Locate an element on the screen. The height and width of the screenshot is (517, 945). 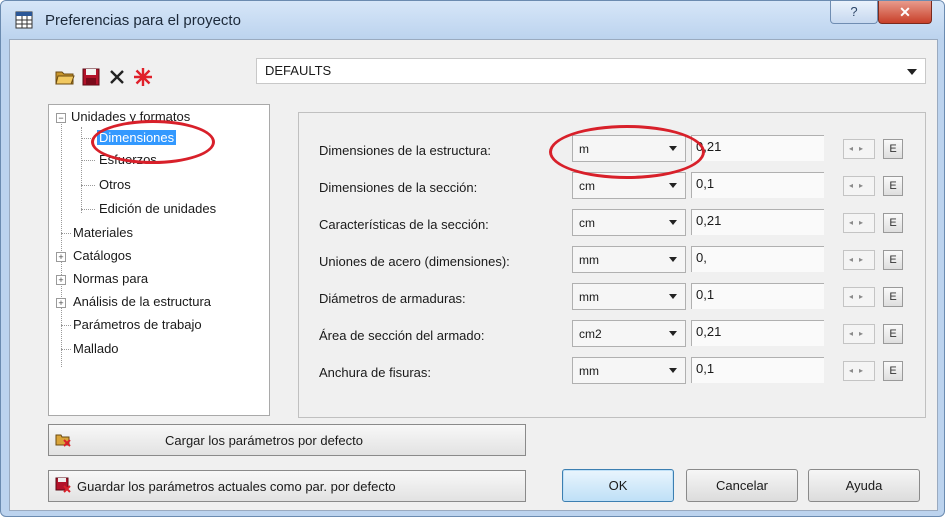
tree-item-mesh: Mallado is located at coordinates (96, 348).